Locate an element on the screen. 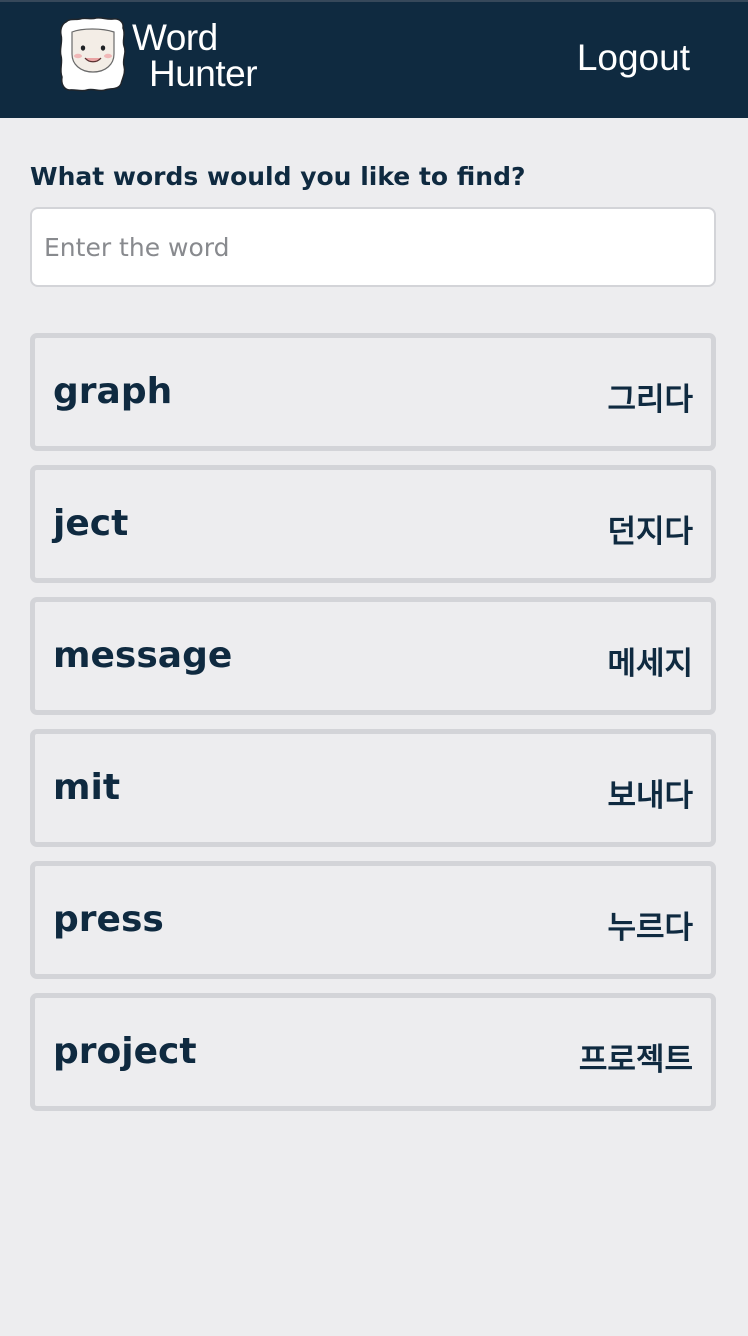 The height and width of the screenshot is (1336, 748). word-korean: 그리다 is located at coordinates (650, 400).